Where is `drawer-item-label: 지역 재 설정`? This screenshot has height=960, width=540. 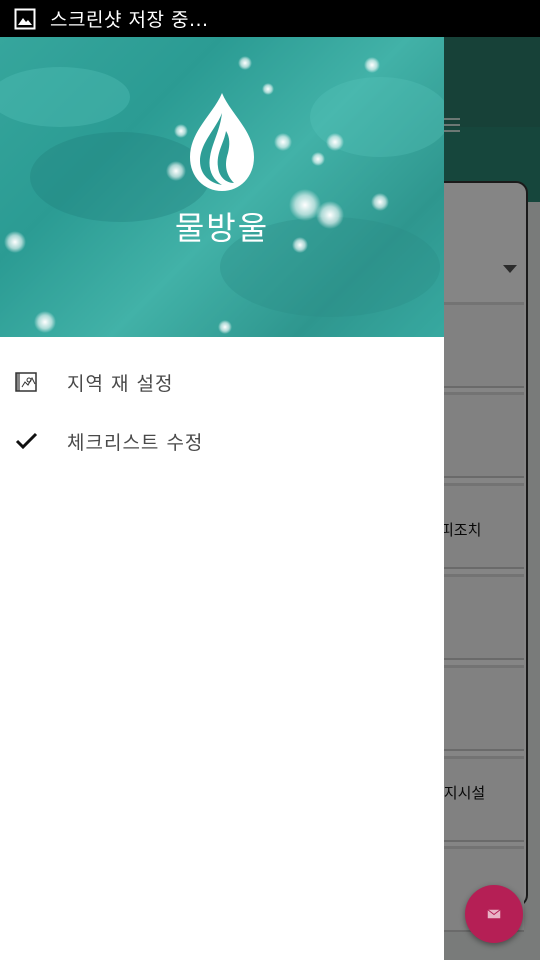
drawer-item-label: 지역 재 설정 is located at coordinates (120, 383).